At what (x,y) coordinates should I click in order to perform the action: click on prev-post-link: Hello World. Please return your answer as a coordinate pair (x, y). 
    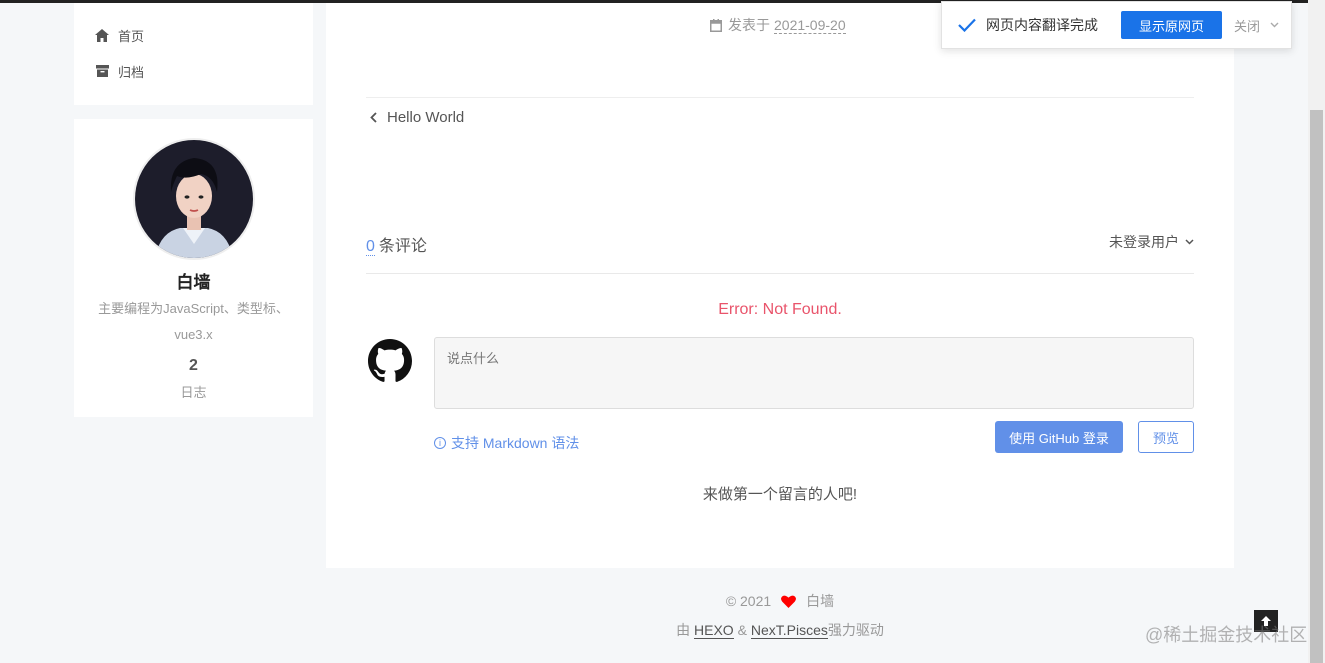
    Looking at the image, I should click on (417, 117).